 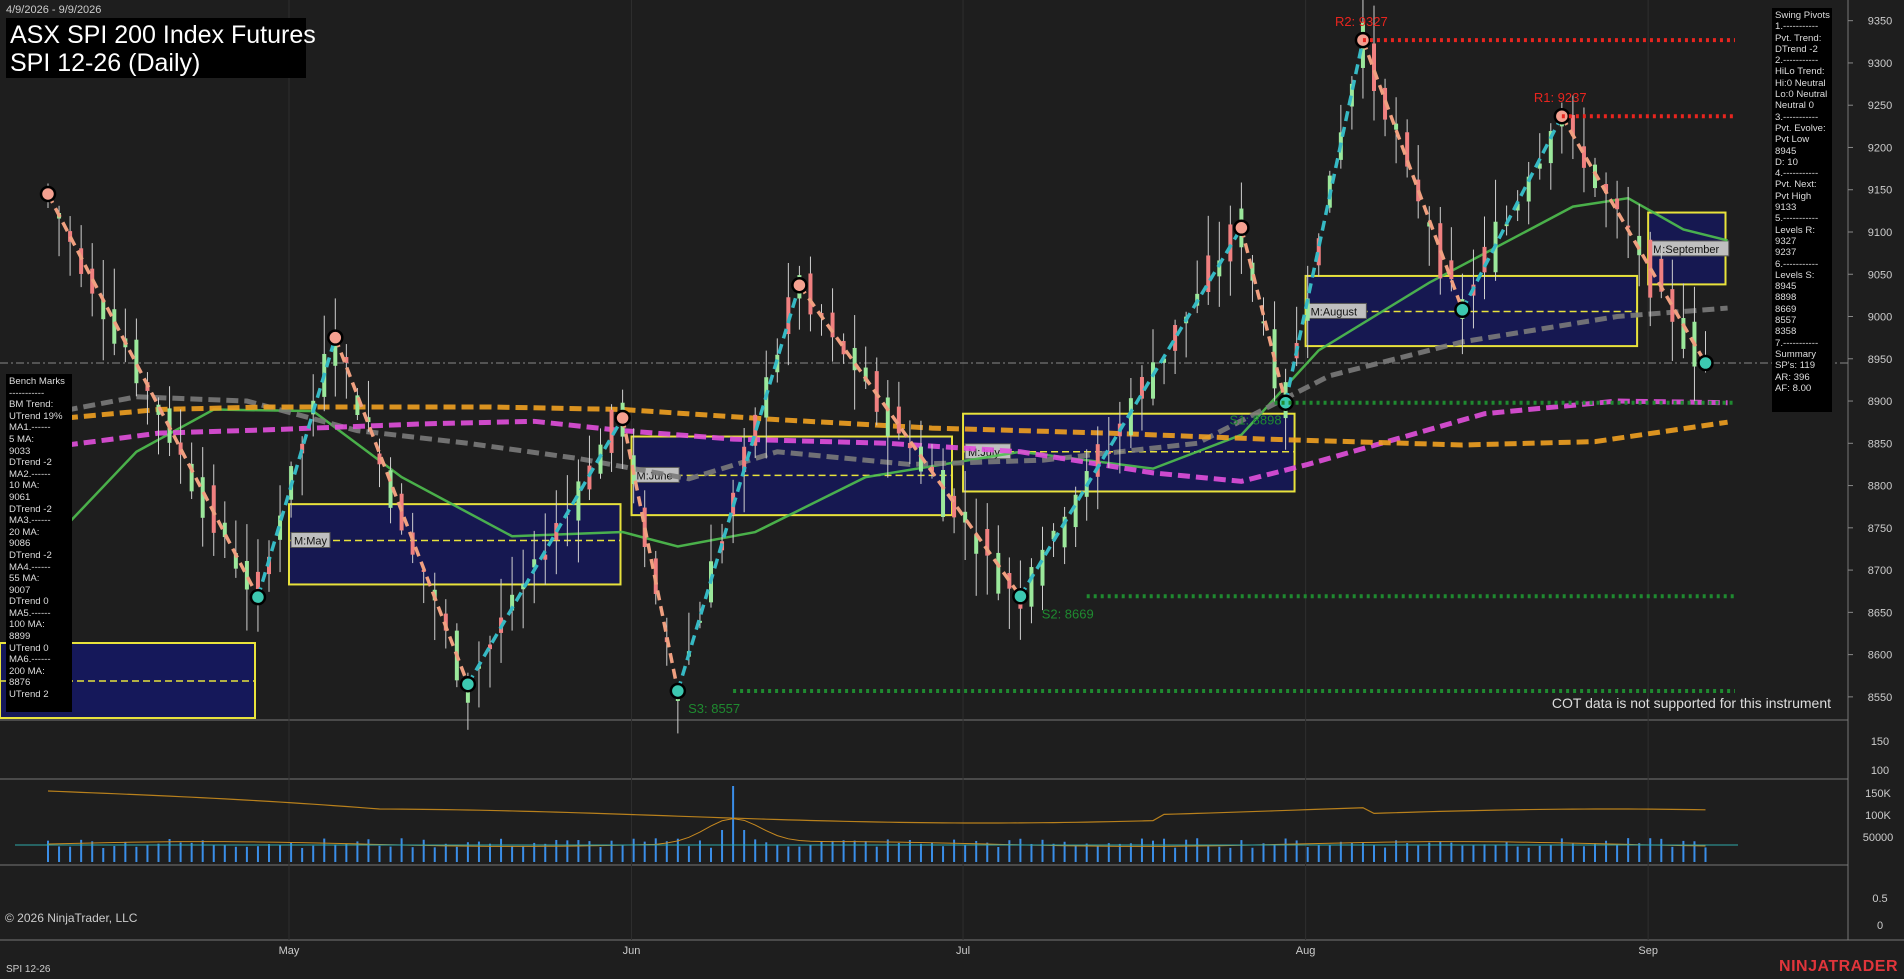 What do you see at coordinates (1795, 366) in the screenshot?
I see `swing-pivot-line: SP's: 119` at bounding box center [1795, 366].